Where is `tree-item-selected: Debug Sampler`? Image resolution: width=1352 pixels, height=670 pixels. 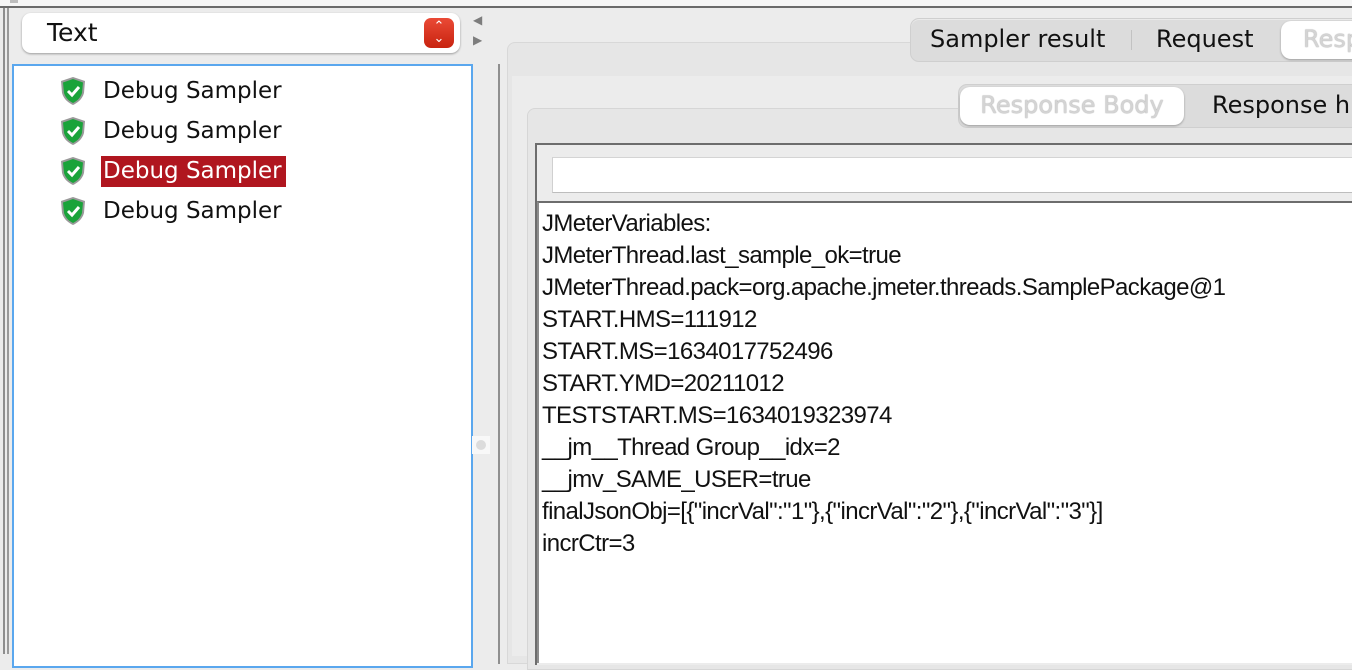 tree-item-selected: Debug Sampler is located at coordinates (172, 171).